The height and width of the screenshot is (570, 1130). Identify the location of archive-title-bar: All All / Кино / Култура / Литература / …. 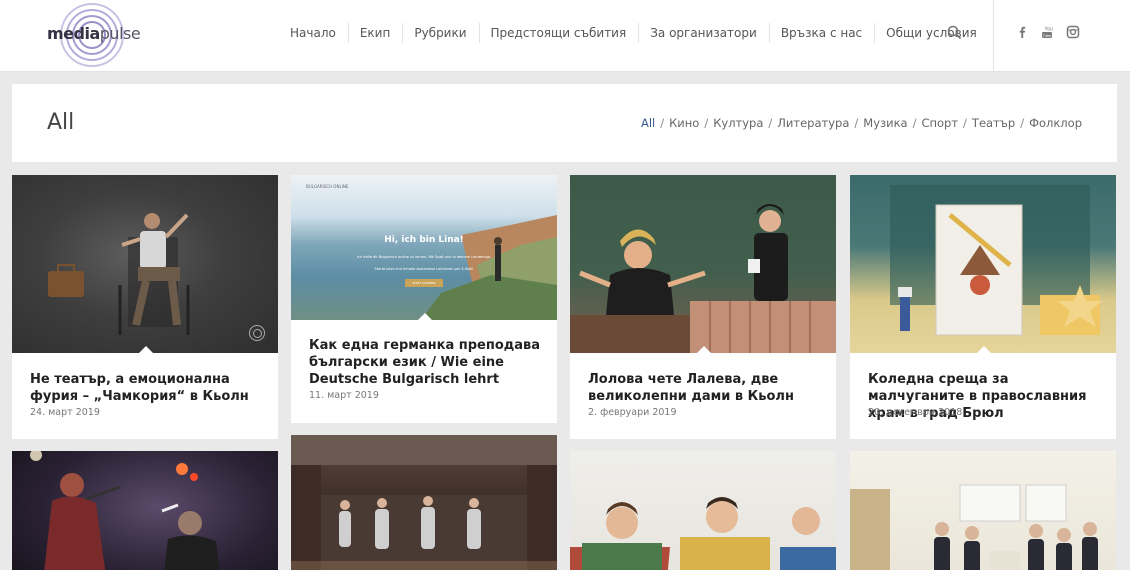
(564, 123).